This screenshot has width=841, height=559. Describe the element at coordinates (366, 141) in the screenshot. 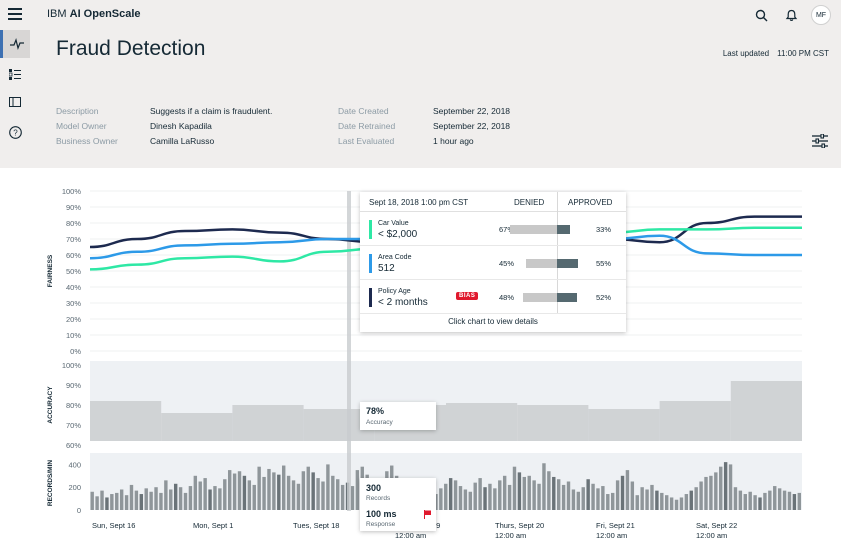

I see `last-evaluated-label: Last Evaluated` at that location.